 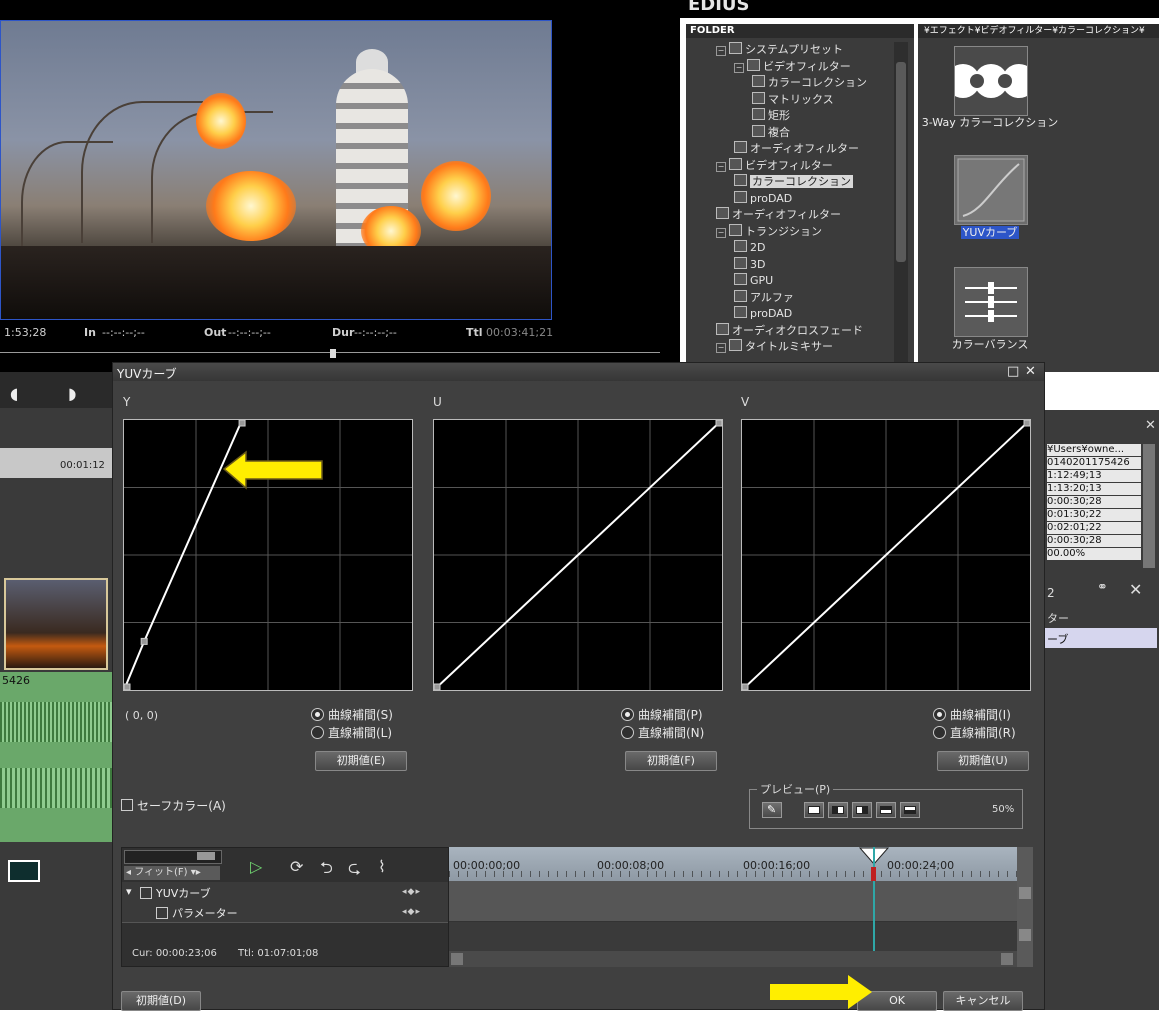 What do you see at coordinates (354, 870) in the screenshot?
I see `next-keyframe-icon: ⮎` at bounding box center [354, 870].